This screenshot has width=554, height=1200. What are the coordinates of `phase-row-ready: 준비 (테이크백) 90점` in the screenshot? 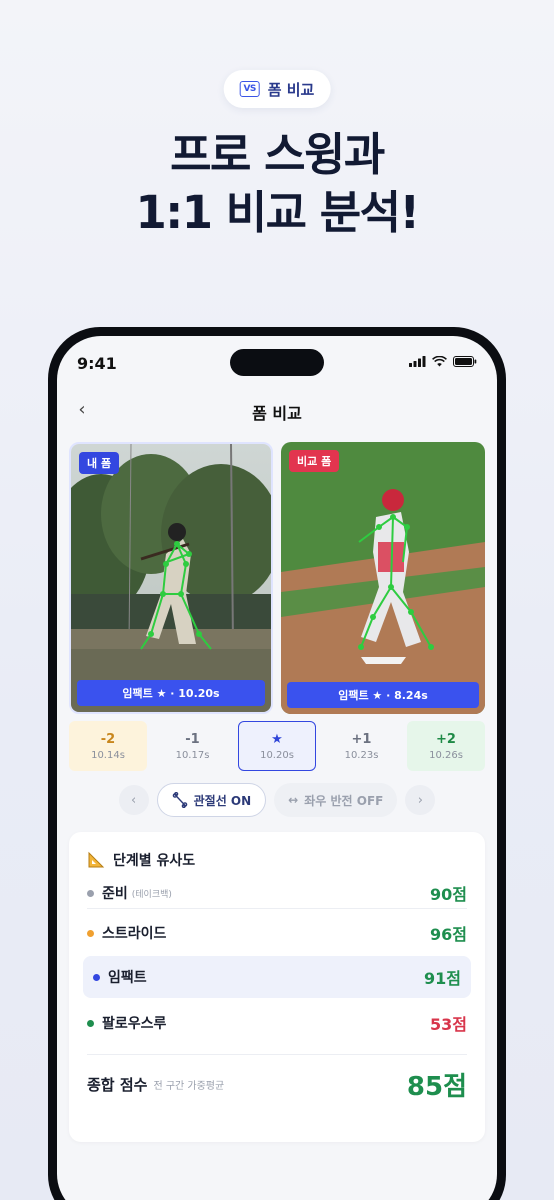 It's located at (277, 893).